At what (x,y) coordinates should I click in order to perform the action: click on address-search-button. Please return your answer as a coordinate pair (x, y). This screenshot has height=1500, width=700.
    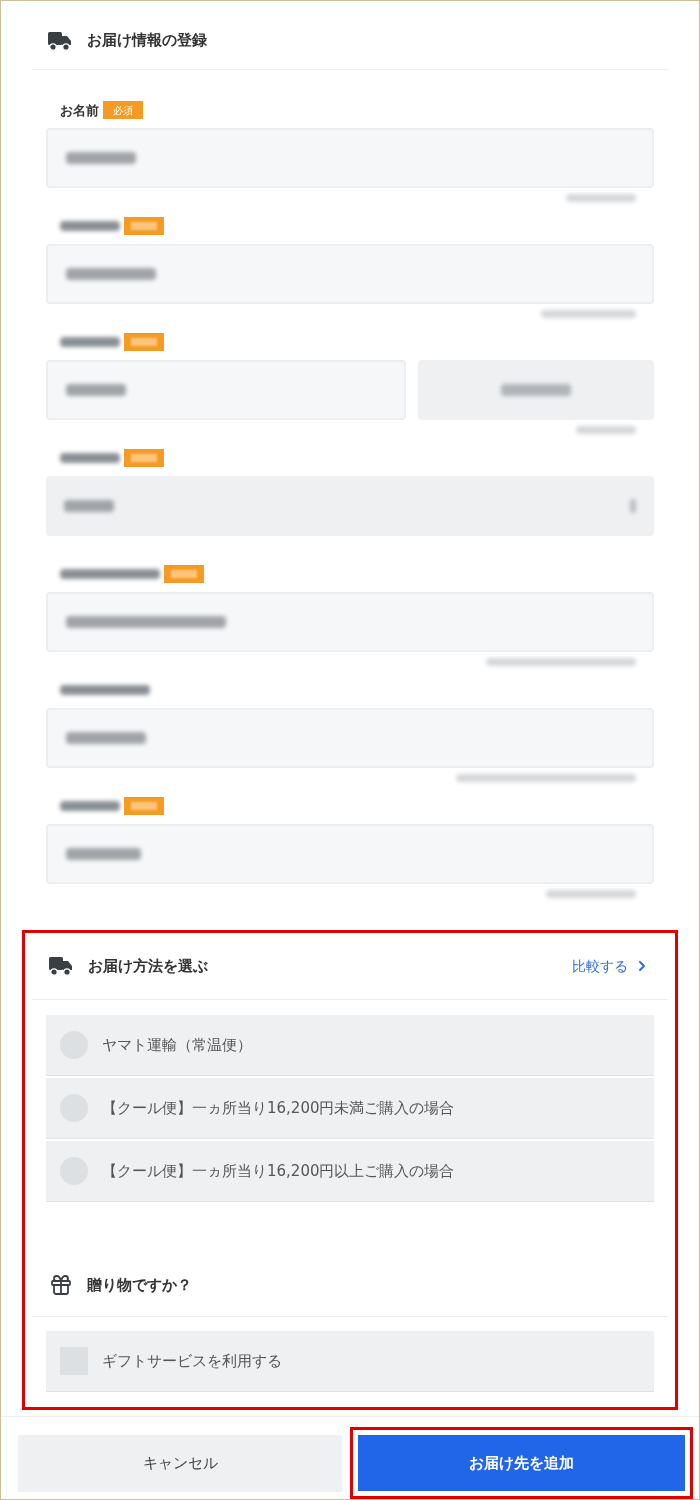
    Looking at the image, I should click on (536, 390).